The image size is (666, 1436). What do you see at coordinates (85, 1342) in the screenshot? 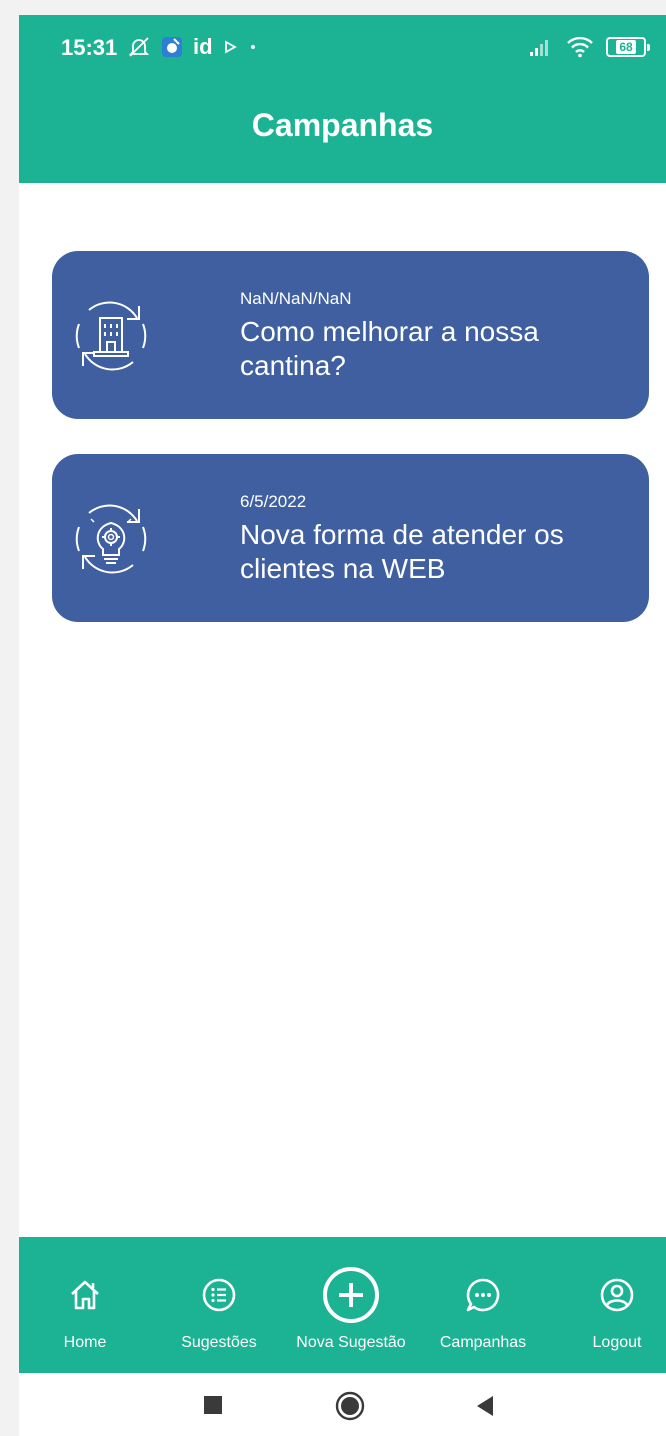
I see `nav-label-home: Home` at bounding box center [85, 1342].